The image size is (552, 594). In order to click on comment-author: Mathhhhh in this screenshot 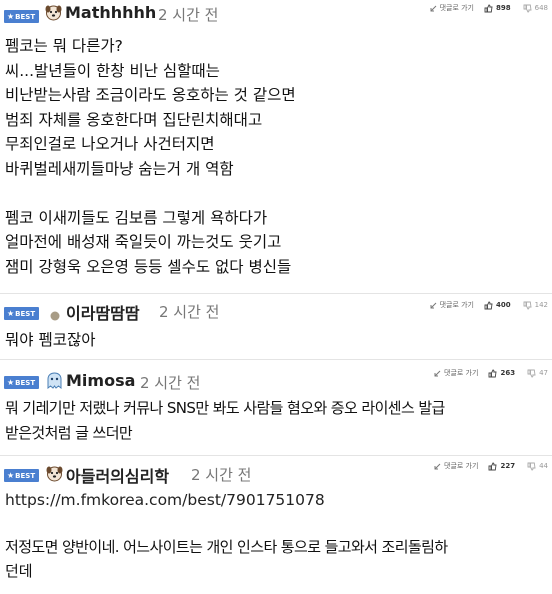, I will do `click(110, 12)`.